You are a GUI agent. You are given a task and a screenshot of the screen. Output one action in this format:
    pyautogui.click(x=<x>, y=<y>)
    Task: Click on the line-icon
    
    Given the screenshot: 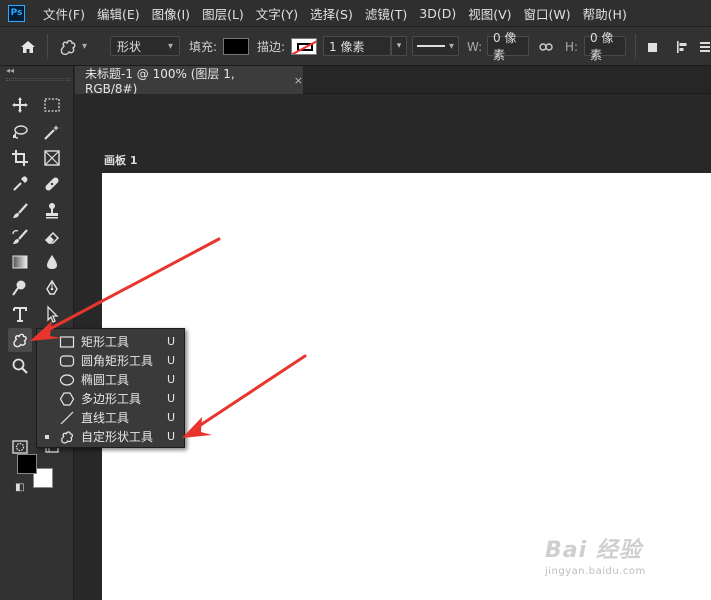 What is the action you would take?
    pyautogui.click(x=67, y=418)
    